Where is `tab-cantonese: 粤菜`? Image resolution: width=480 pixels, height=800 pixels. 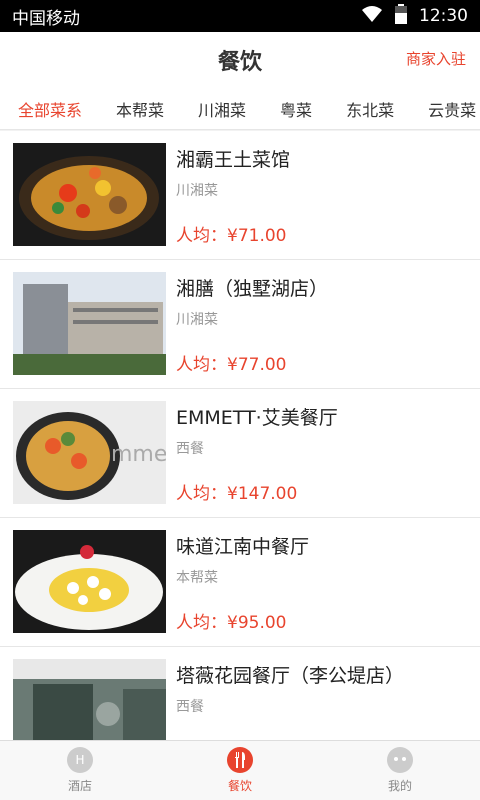
tab-cantonese: 粤菜 is located at coordinates (287, 109).